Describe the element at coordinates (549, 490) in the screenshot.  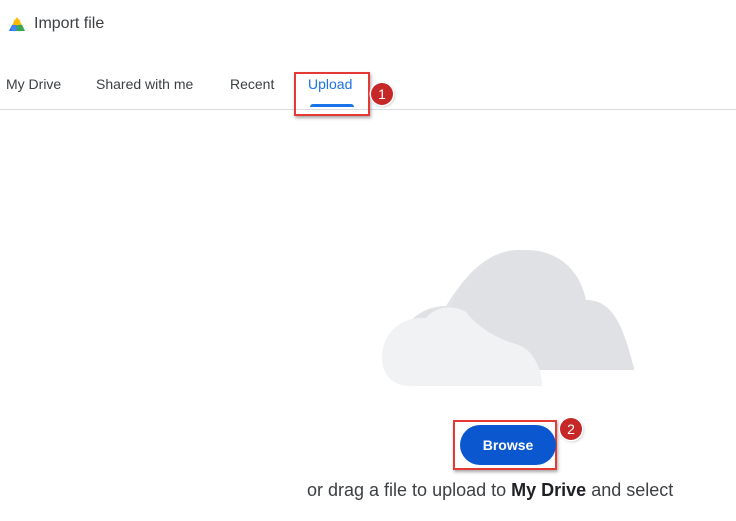
I see `drag-target: My Drive` at that location.